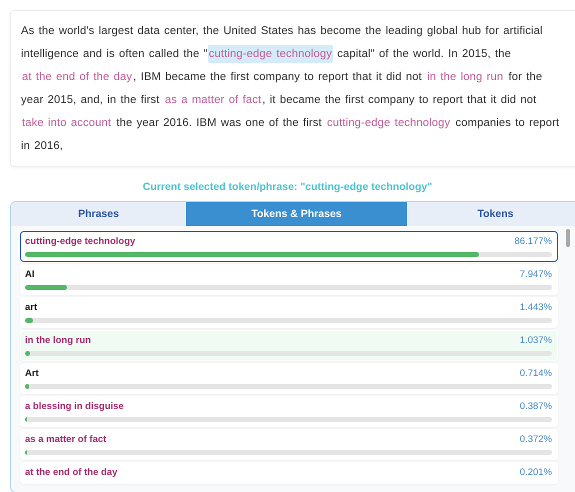  Describe the element at coordinates (213, 100) in the screenshot. I see `phrase-highlight: as a matter of fact` at that location.